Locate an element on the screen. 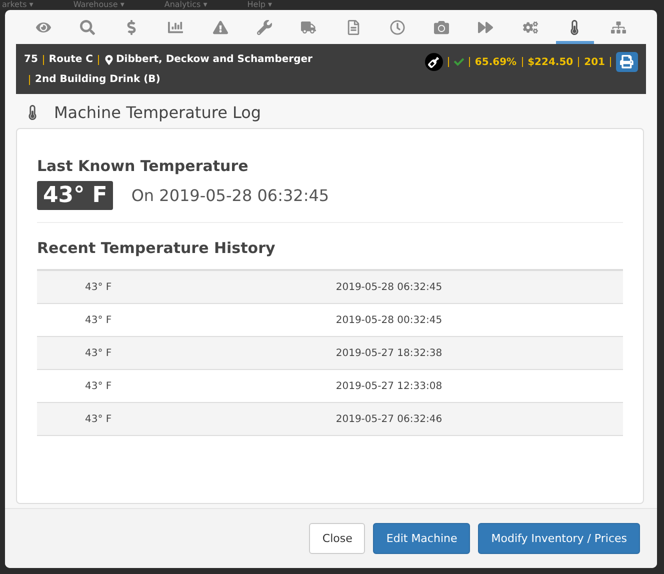 The width and height of the screenshot is (664, 574). map-pin-icon is located at coordinates (109, 60).